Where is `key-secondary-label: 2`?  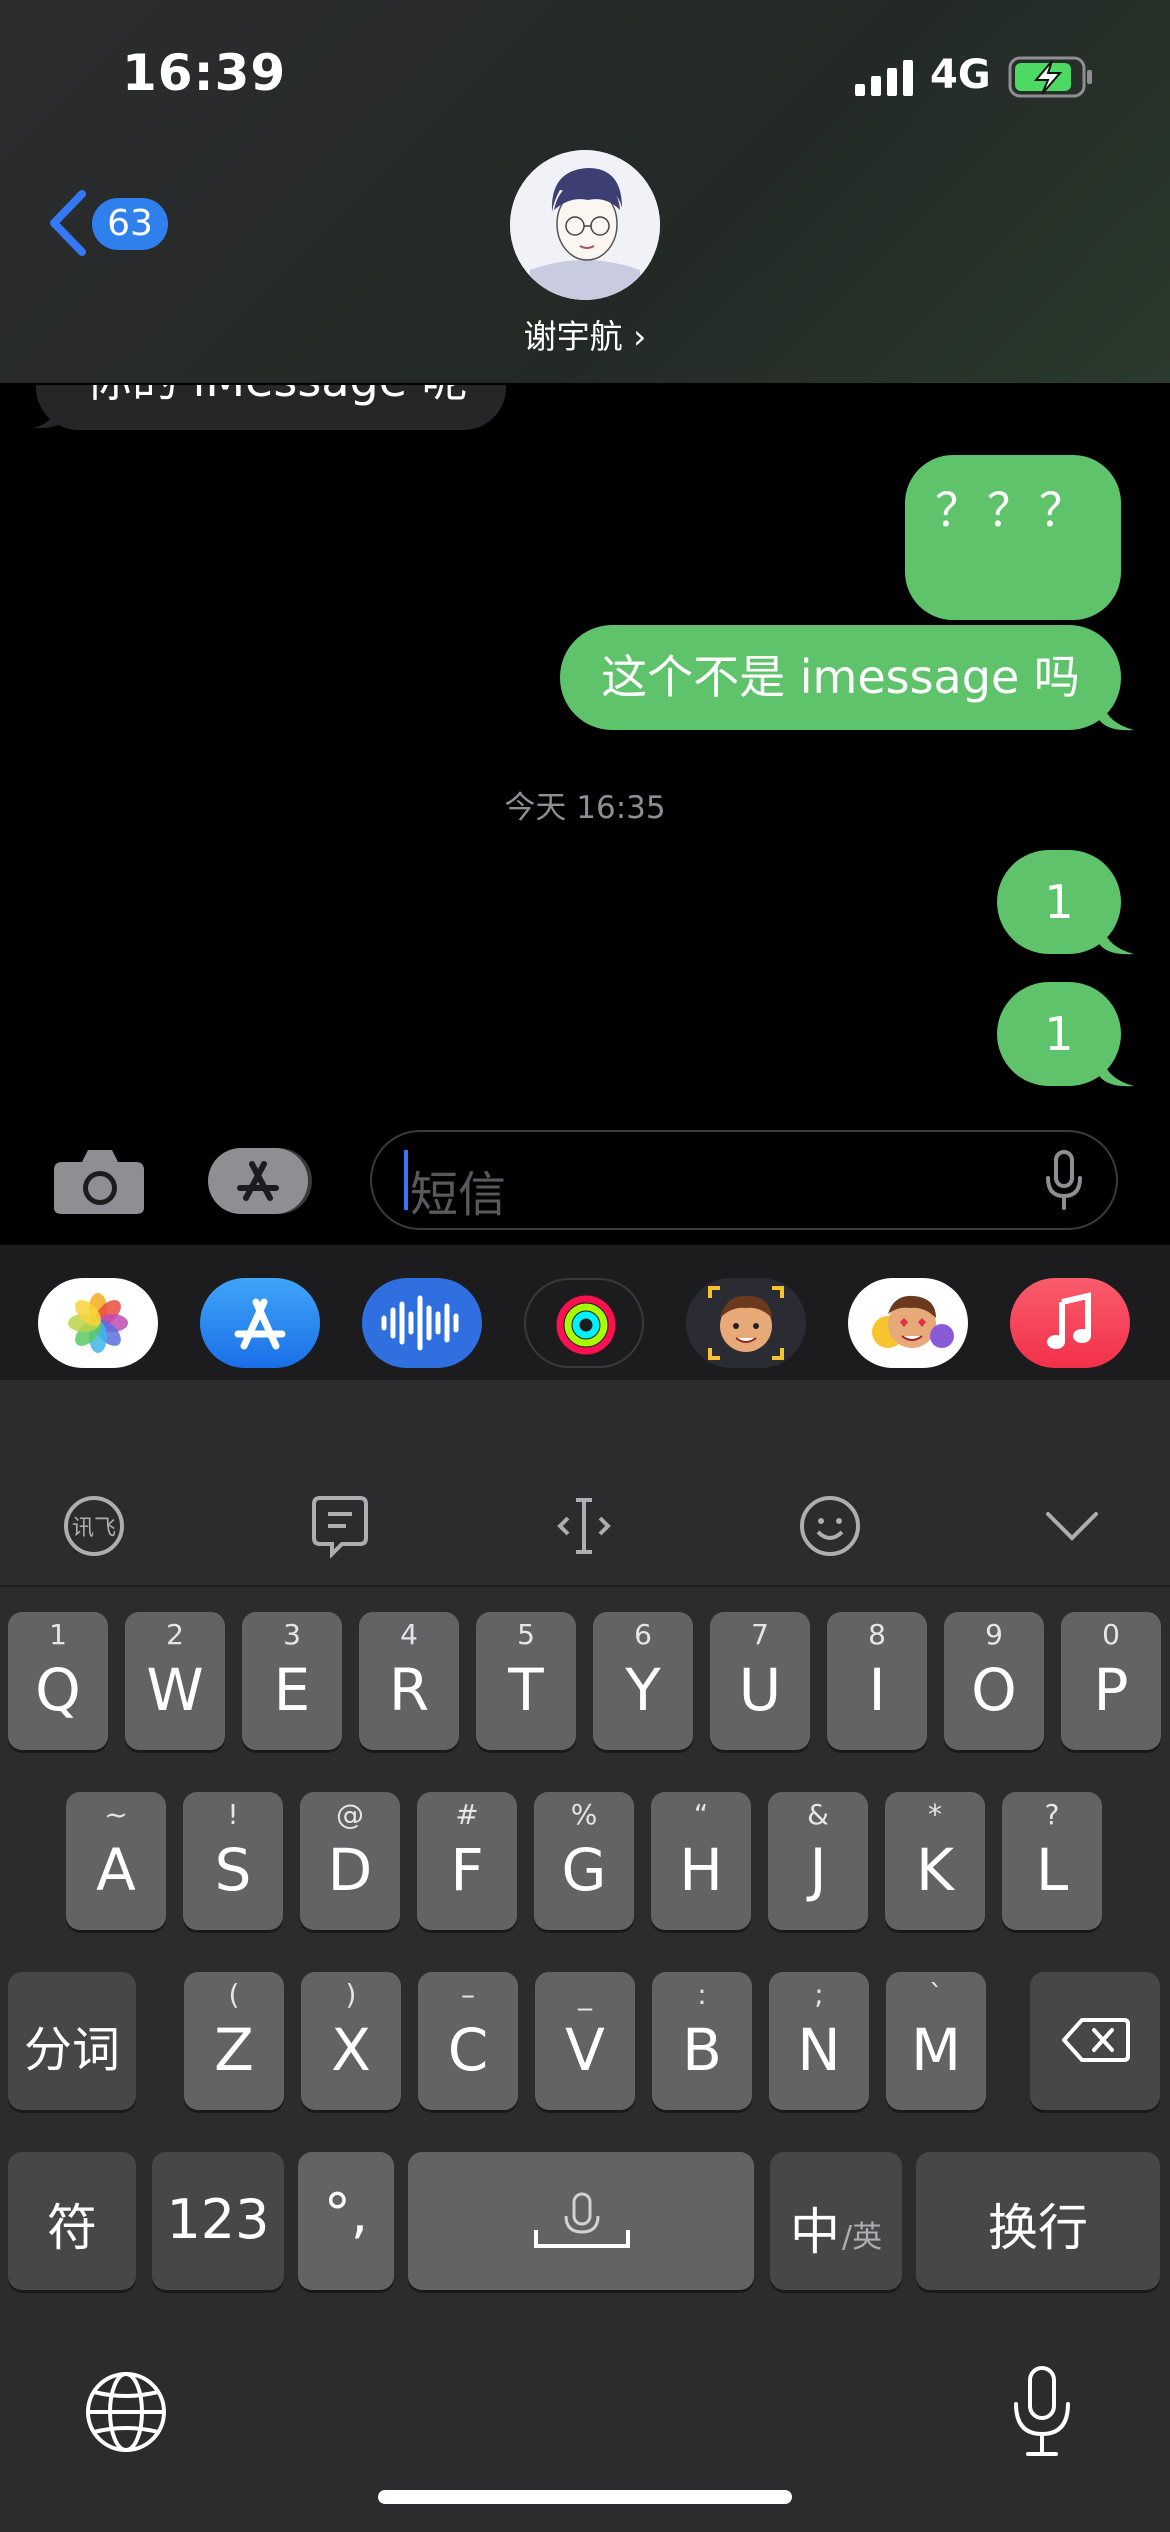 key-secondary-label: 2 is located at coordinates (175, 1634).